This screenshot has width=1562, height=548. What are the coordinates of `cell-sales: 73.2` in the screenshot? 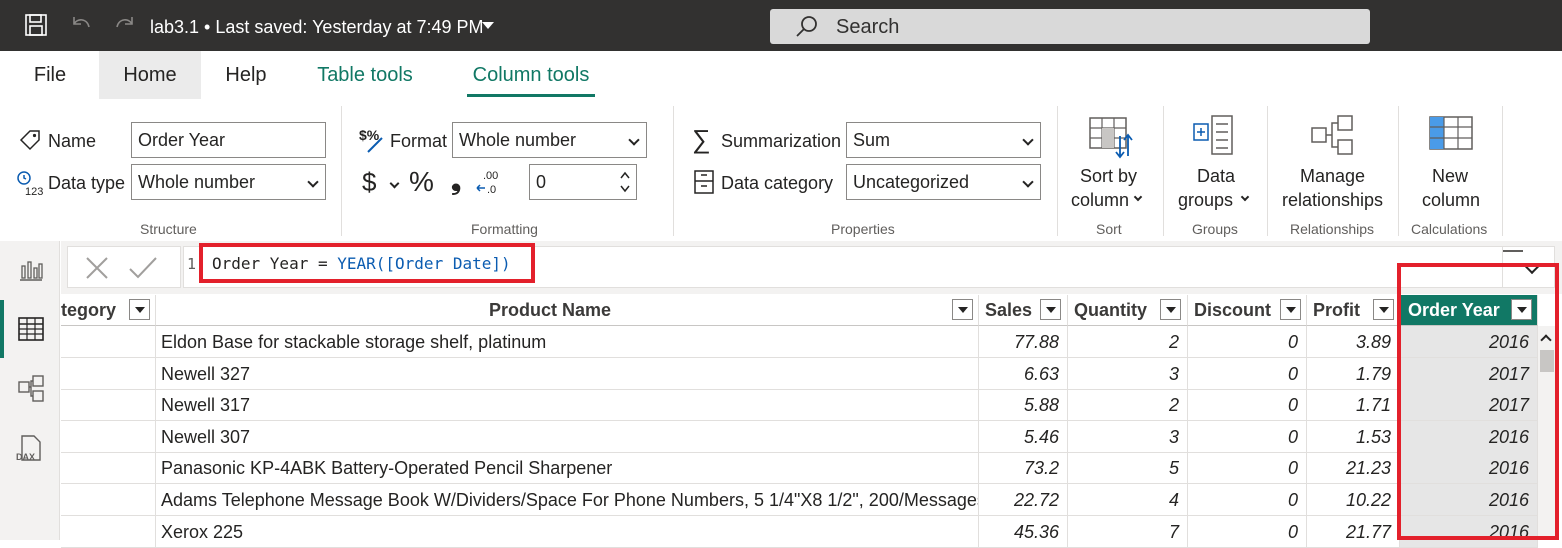 It's located at (1023, 468).